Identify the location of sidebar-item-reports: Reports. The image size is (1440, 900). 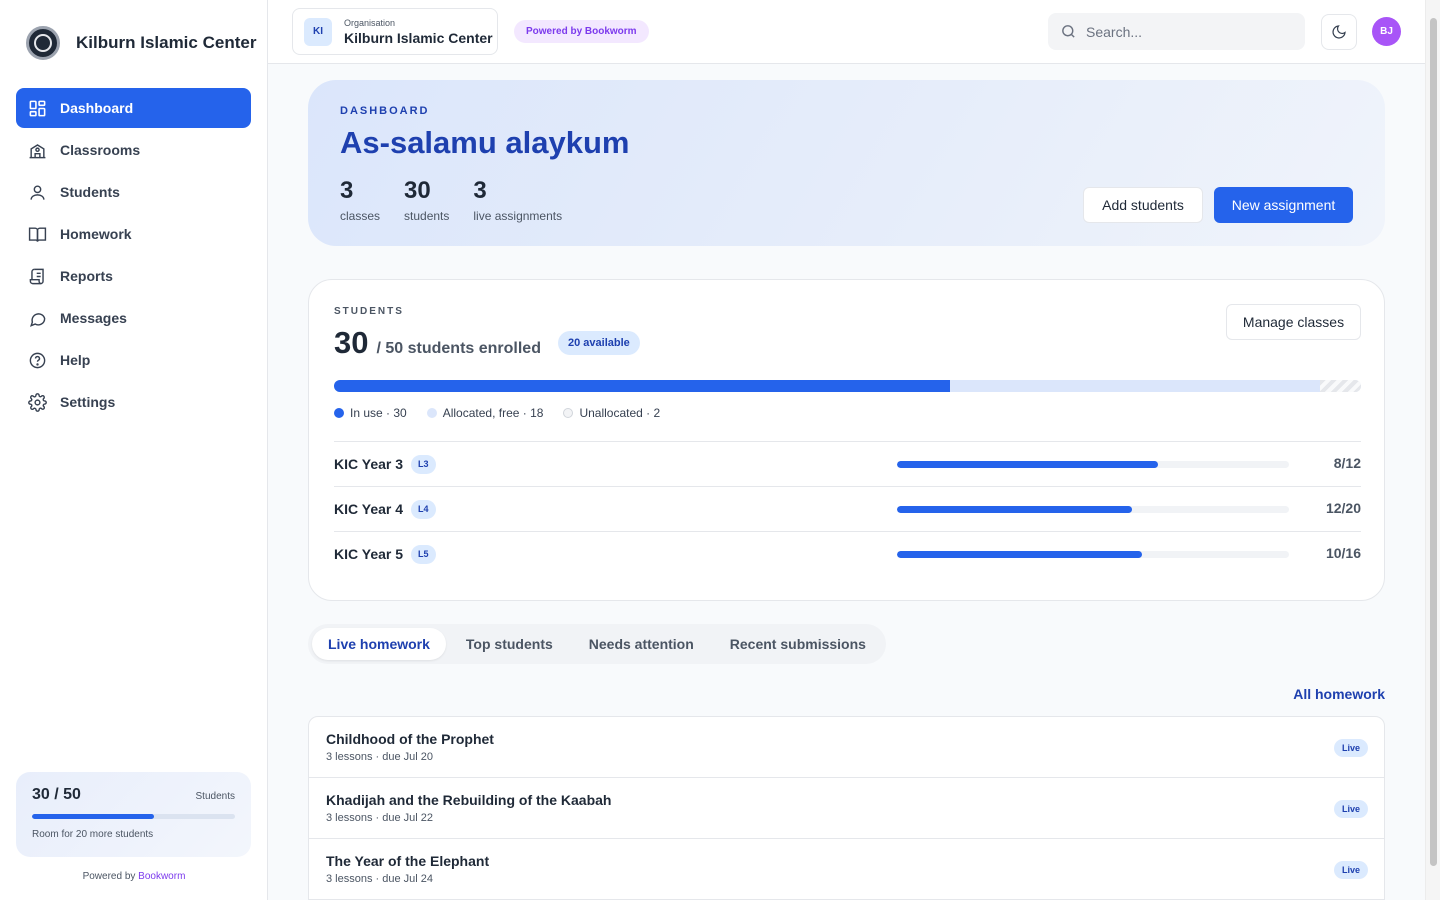
(133, 276).